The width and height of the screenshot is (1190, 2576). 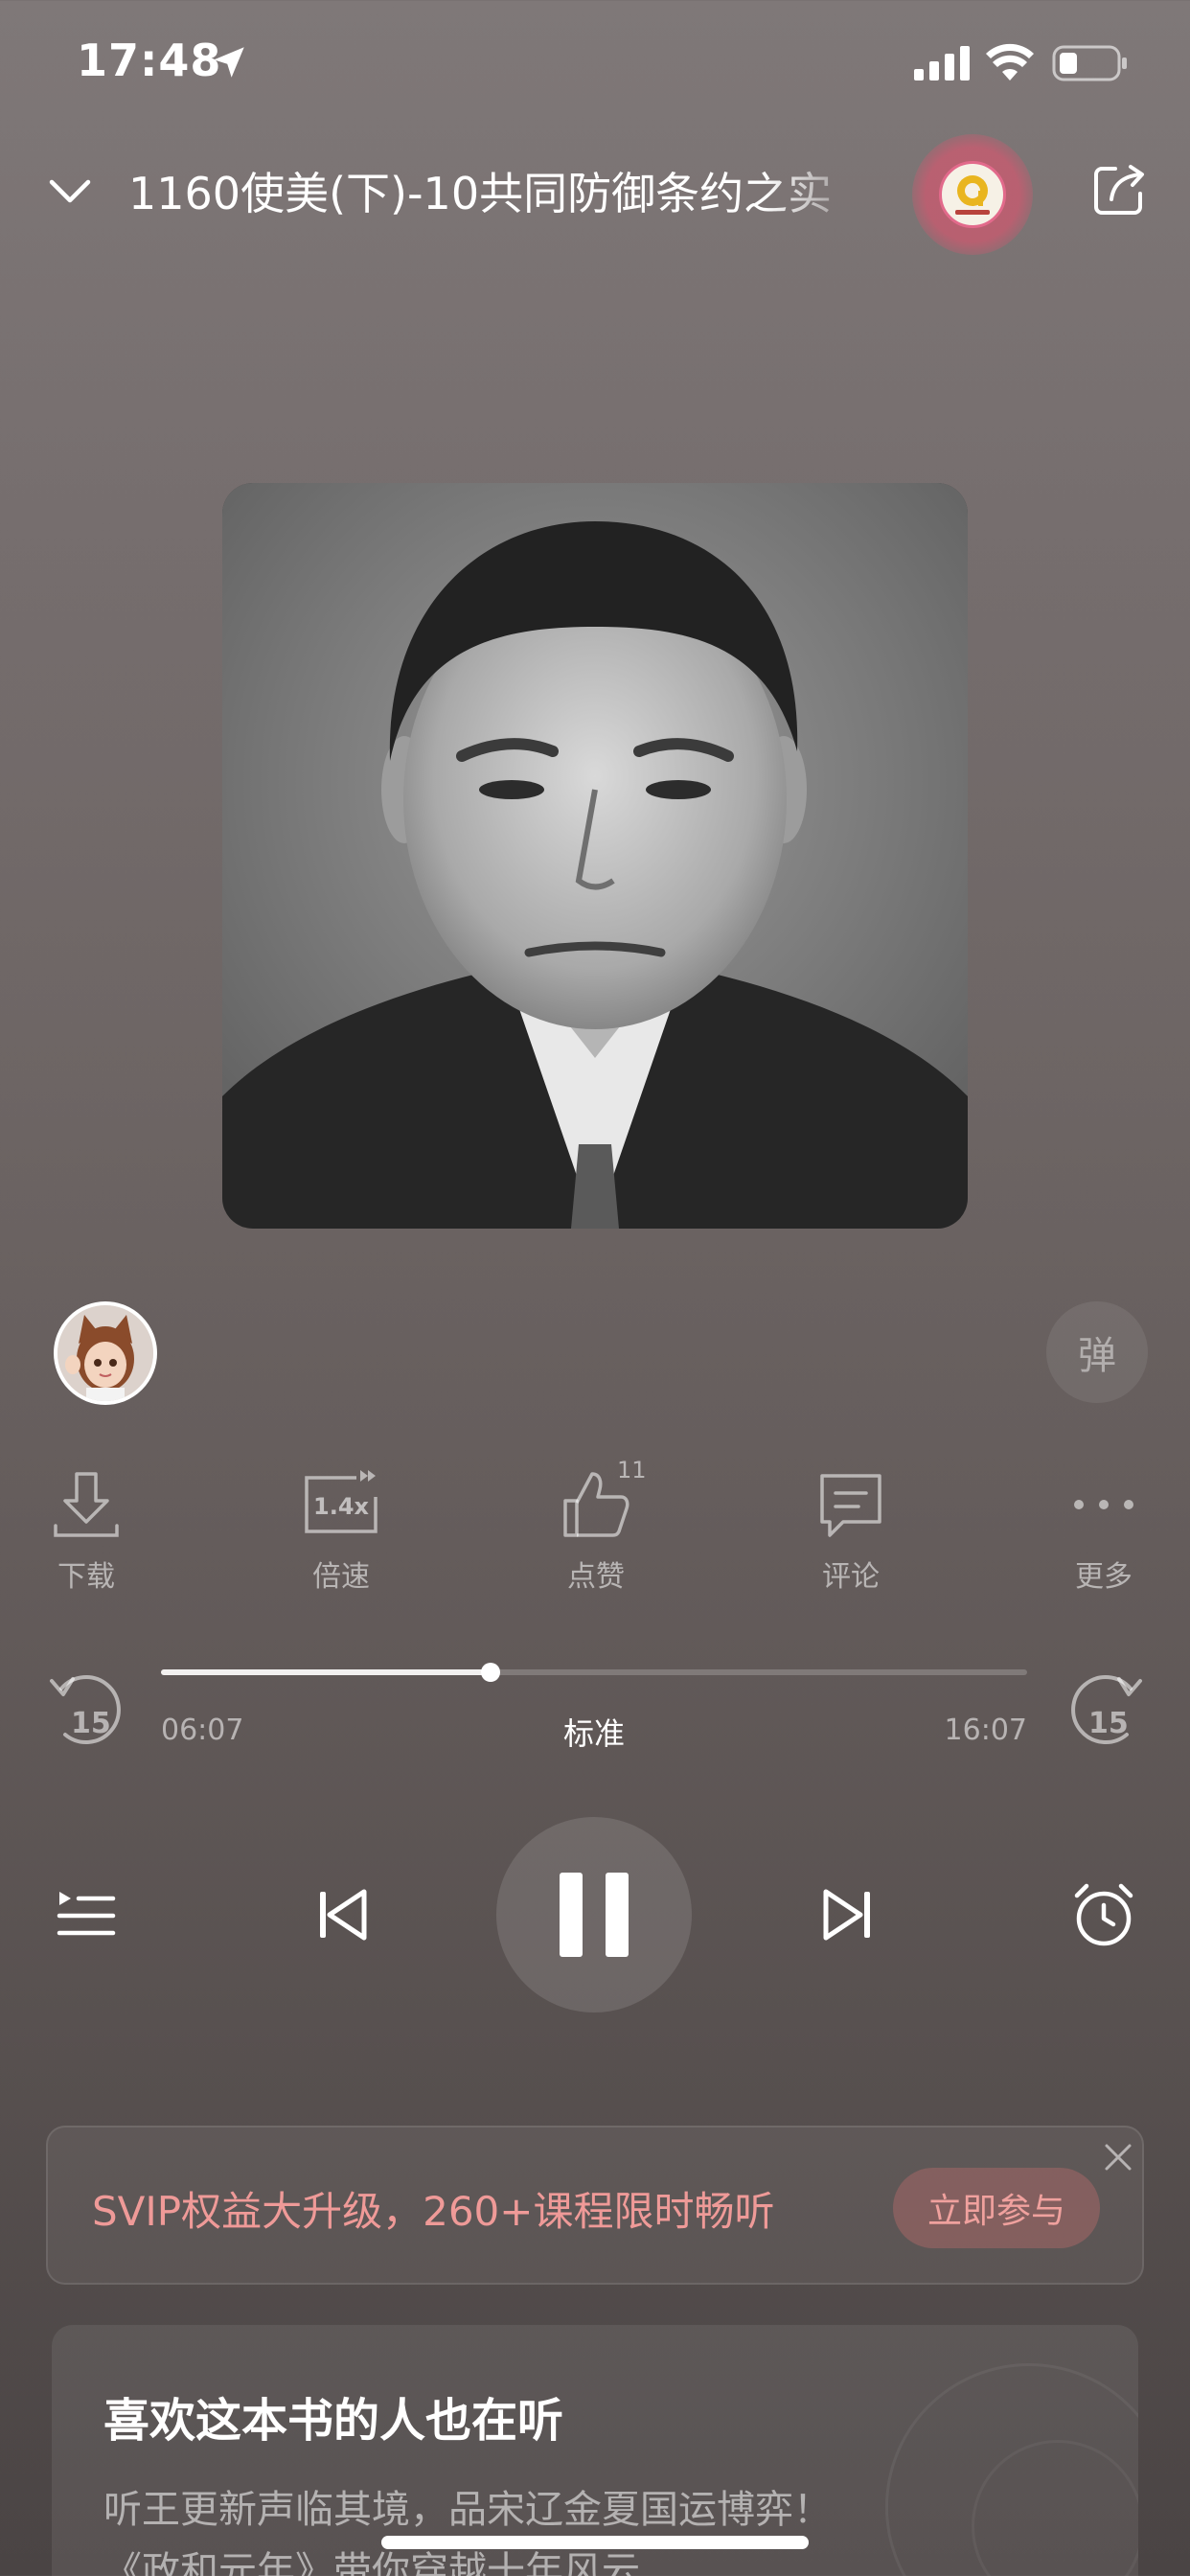 I want to click on speed-icon: 1.4x, so click(x=342, y=1502).